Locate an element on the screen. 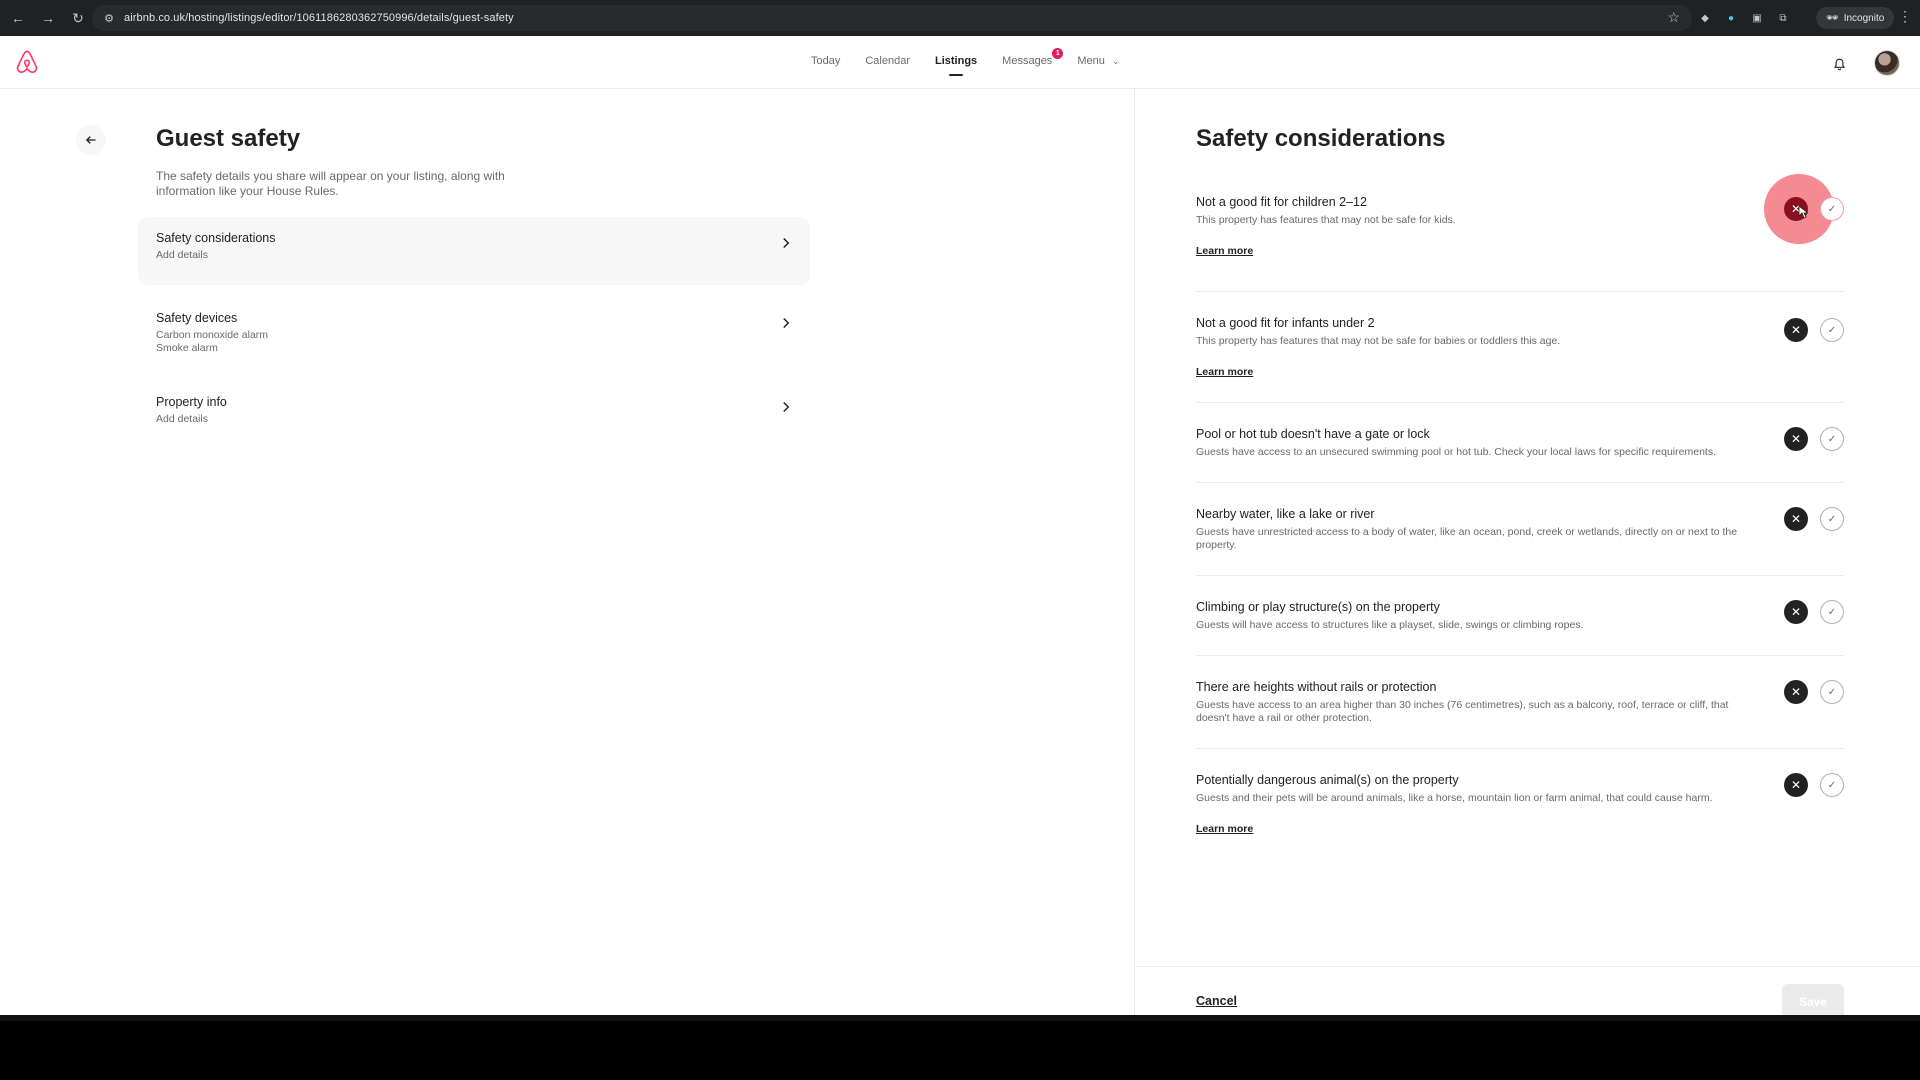 The width and height of the screenshot is (1920, 1080). section-property-info: Property info Add details is located at coordinates (474, 410).